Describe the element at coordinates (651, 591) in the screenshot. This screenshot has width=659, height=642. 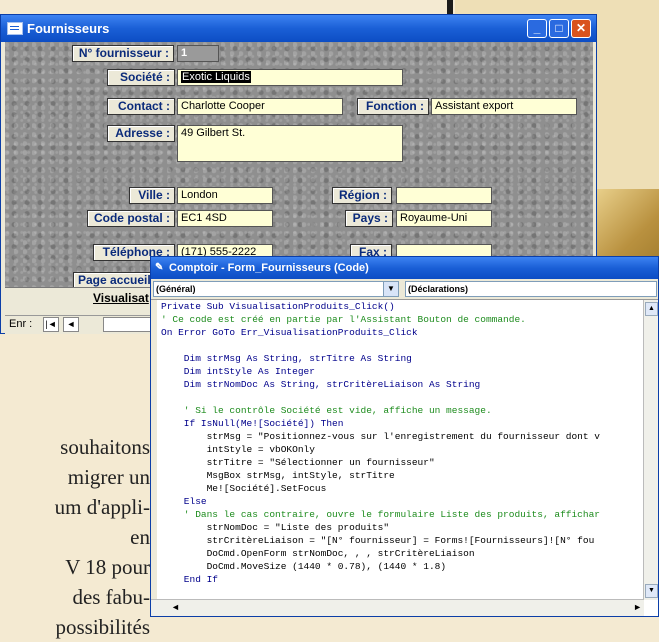
I see `scroll-down-icon: ▼` at that location.